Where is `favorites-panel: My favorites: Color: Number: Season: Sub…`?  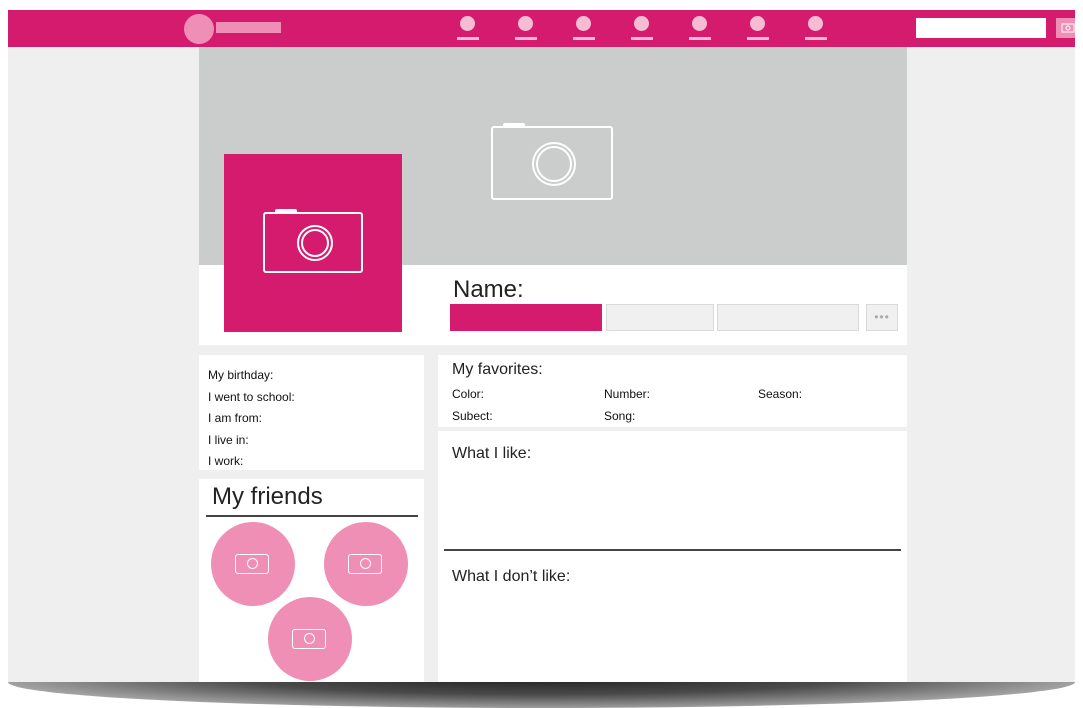
favorites-panel: My favorites: Color: Number: Season: Sub… is located at coordinates (672, 391).